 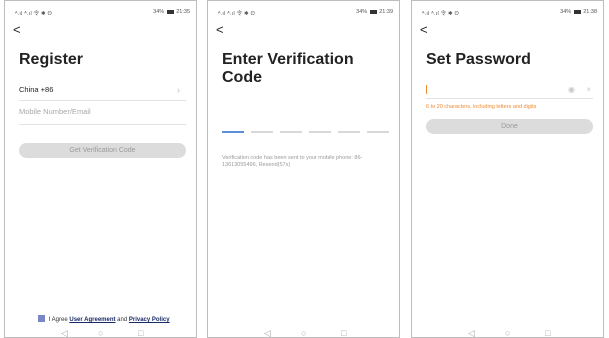 I want to click on verification-code-input, so click(x=307, y=133).